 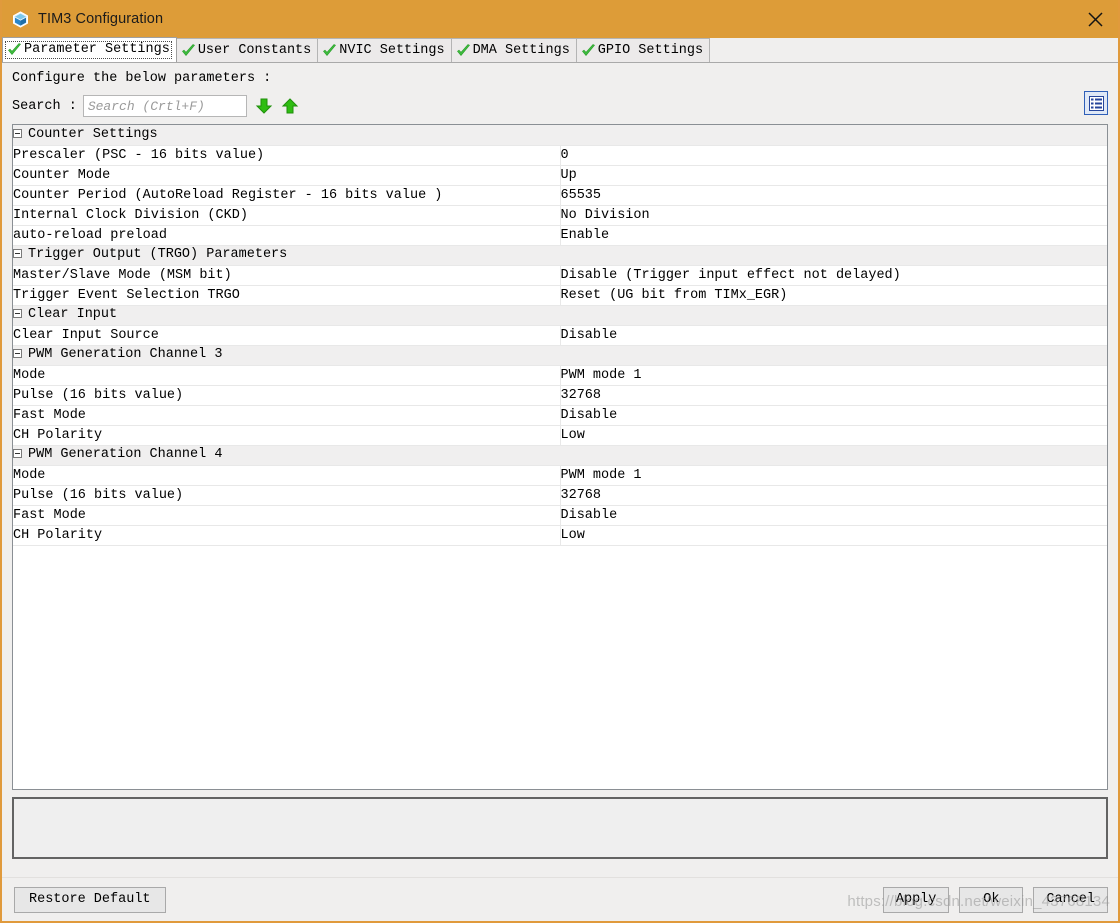 I want to click on tab-label: GPIO Settings, so click(x=650, y=50).